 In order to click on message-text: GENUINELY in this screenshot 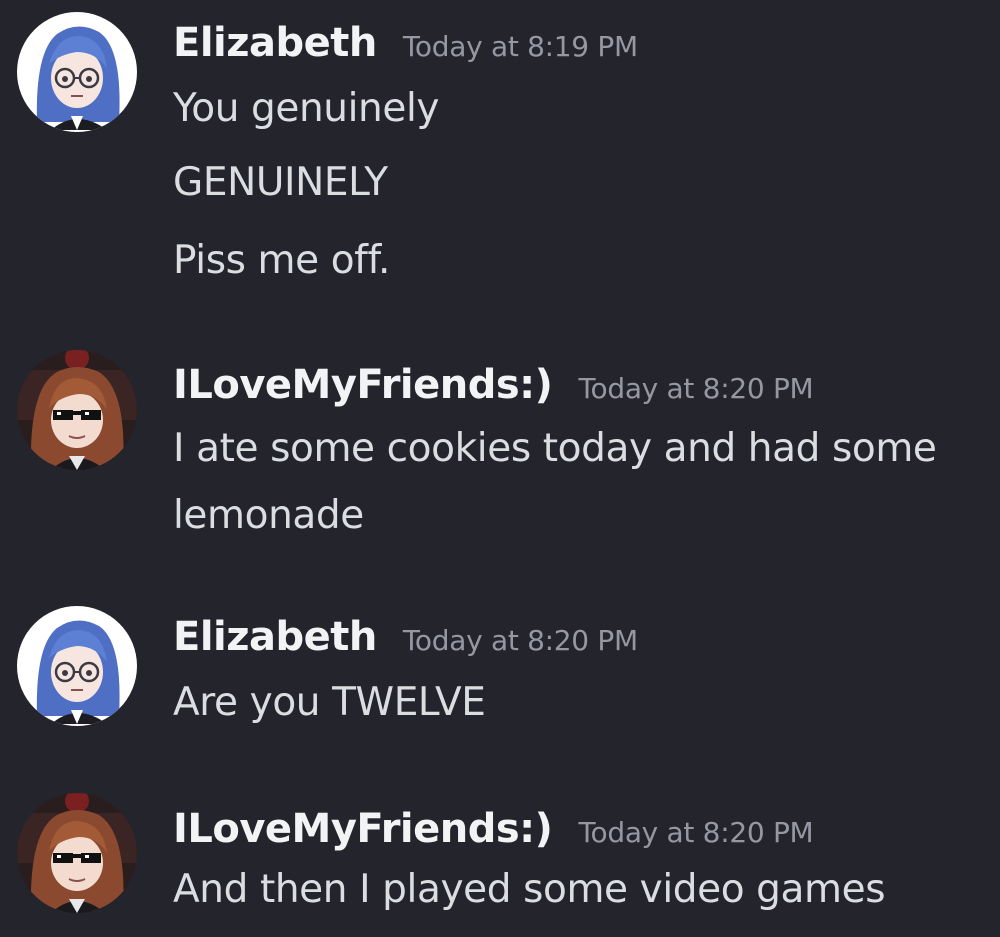, I will do `click(280, 182)`.